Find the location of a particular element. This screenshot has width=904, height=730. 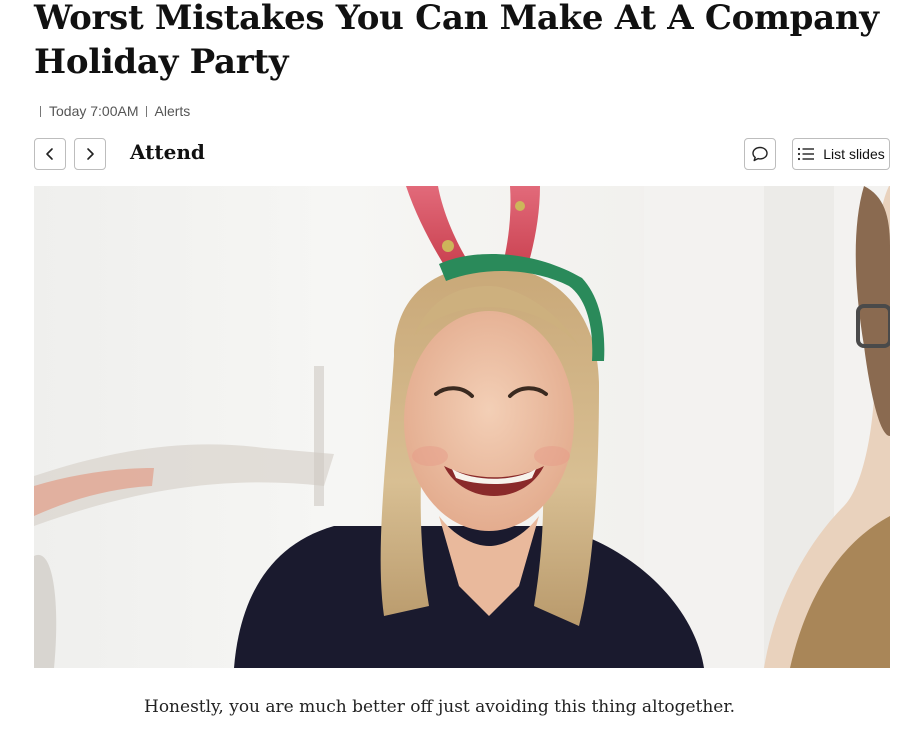

next-slide-button is located at coordinates (90, 154).